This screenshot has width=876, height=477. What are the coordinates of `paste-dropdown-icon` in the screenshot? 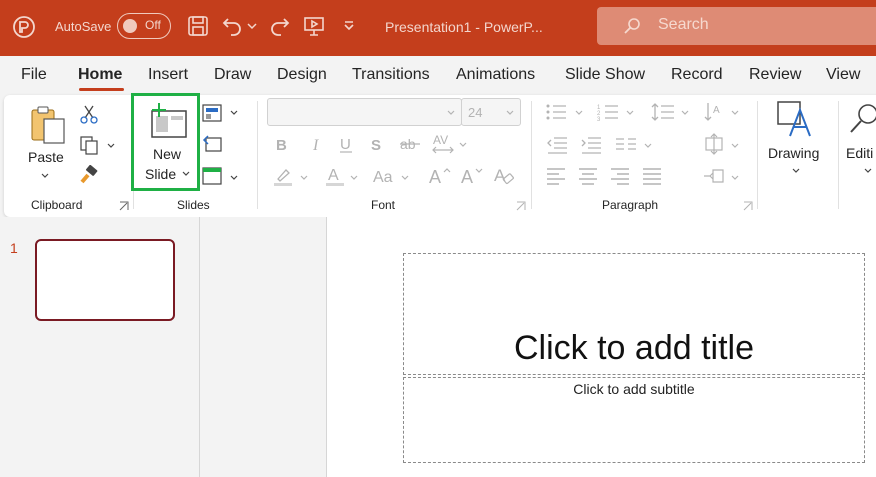 It's located at (45, 176).